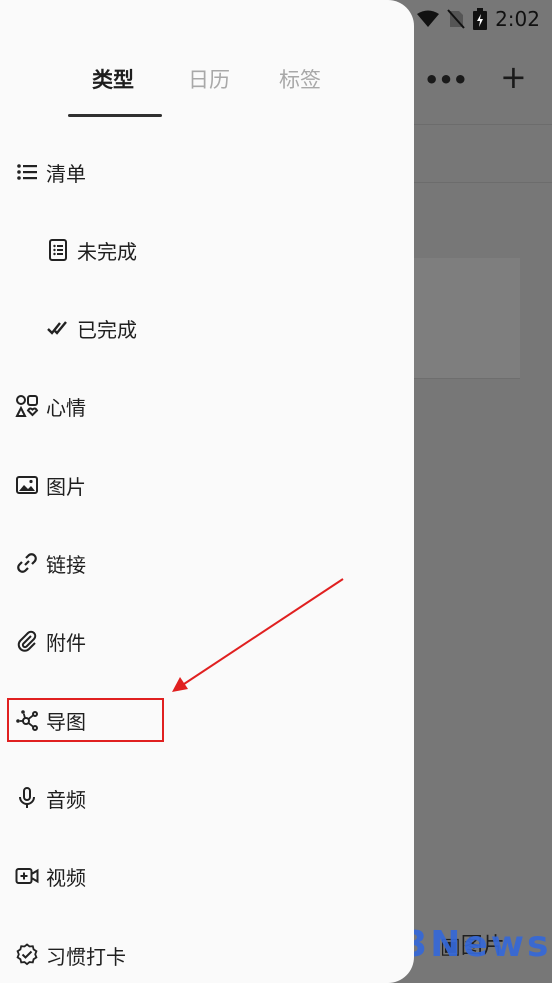 This screenshot has width=552, height=983. What do you see at coordinates (480, 19) in the screenshot?
I see `battery-icon` at bounding box center [480, 19].